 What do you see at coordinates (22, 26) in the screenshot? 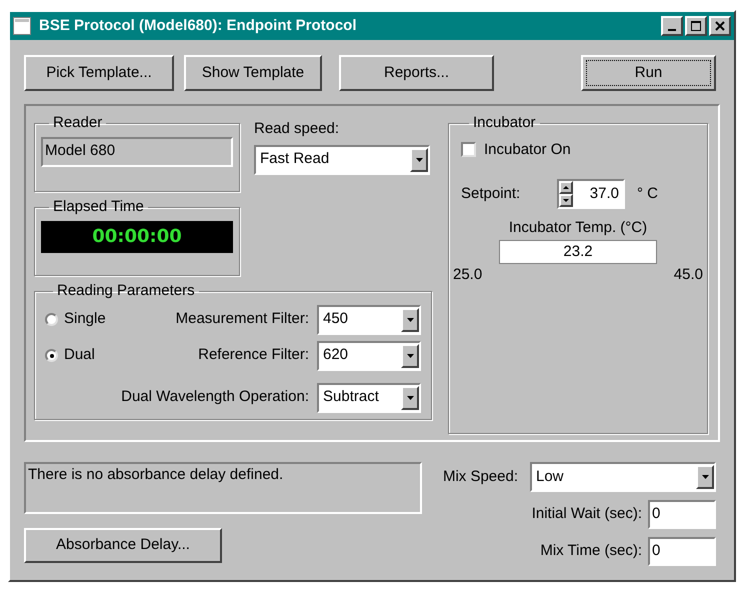
I see `window-icon` at bounding box center [22, 26].